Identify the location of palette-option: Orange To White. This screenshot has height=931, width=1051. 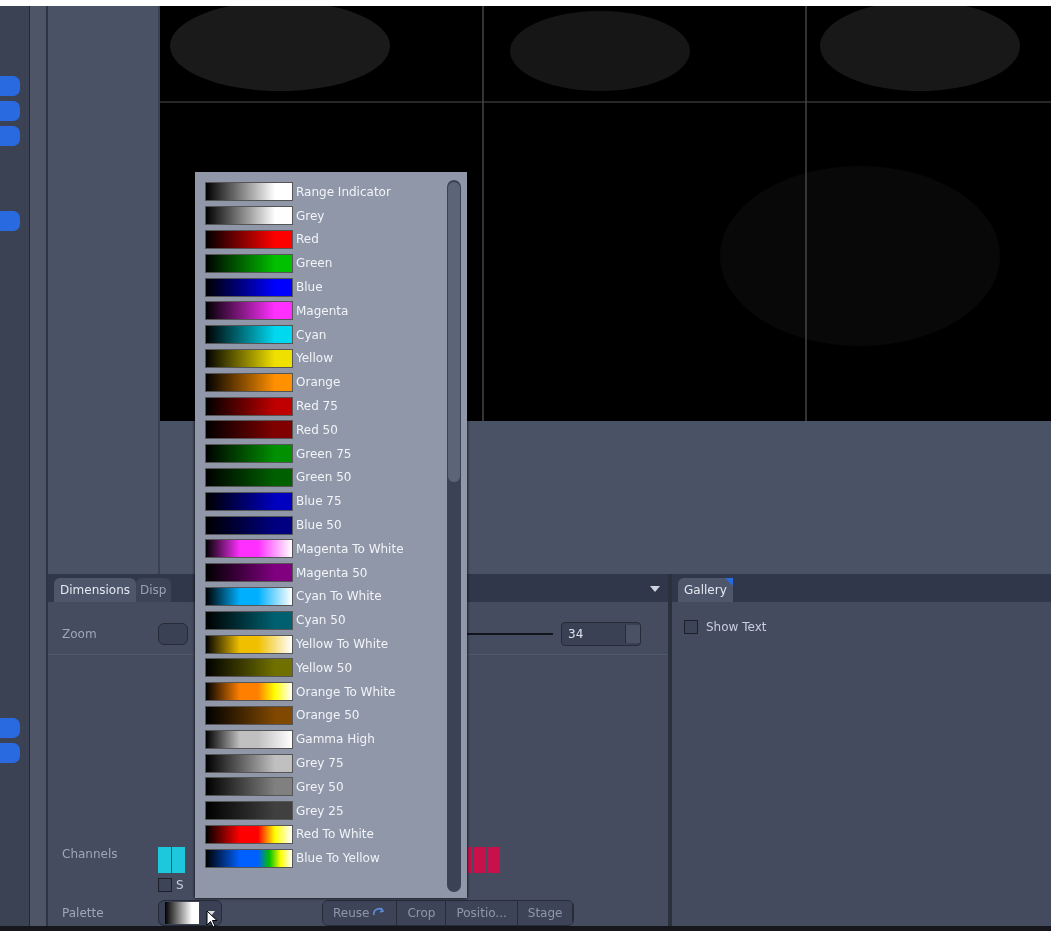
(326, 691).